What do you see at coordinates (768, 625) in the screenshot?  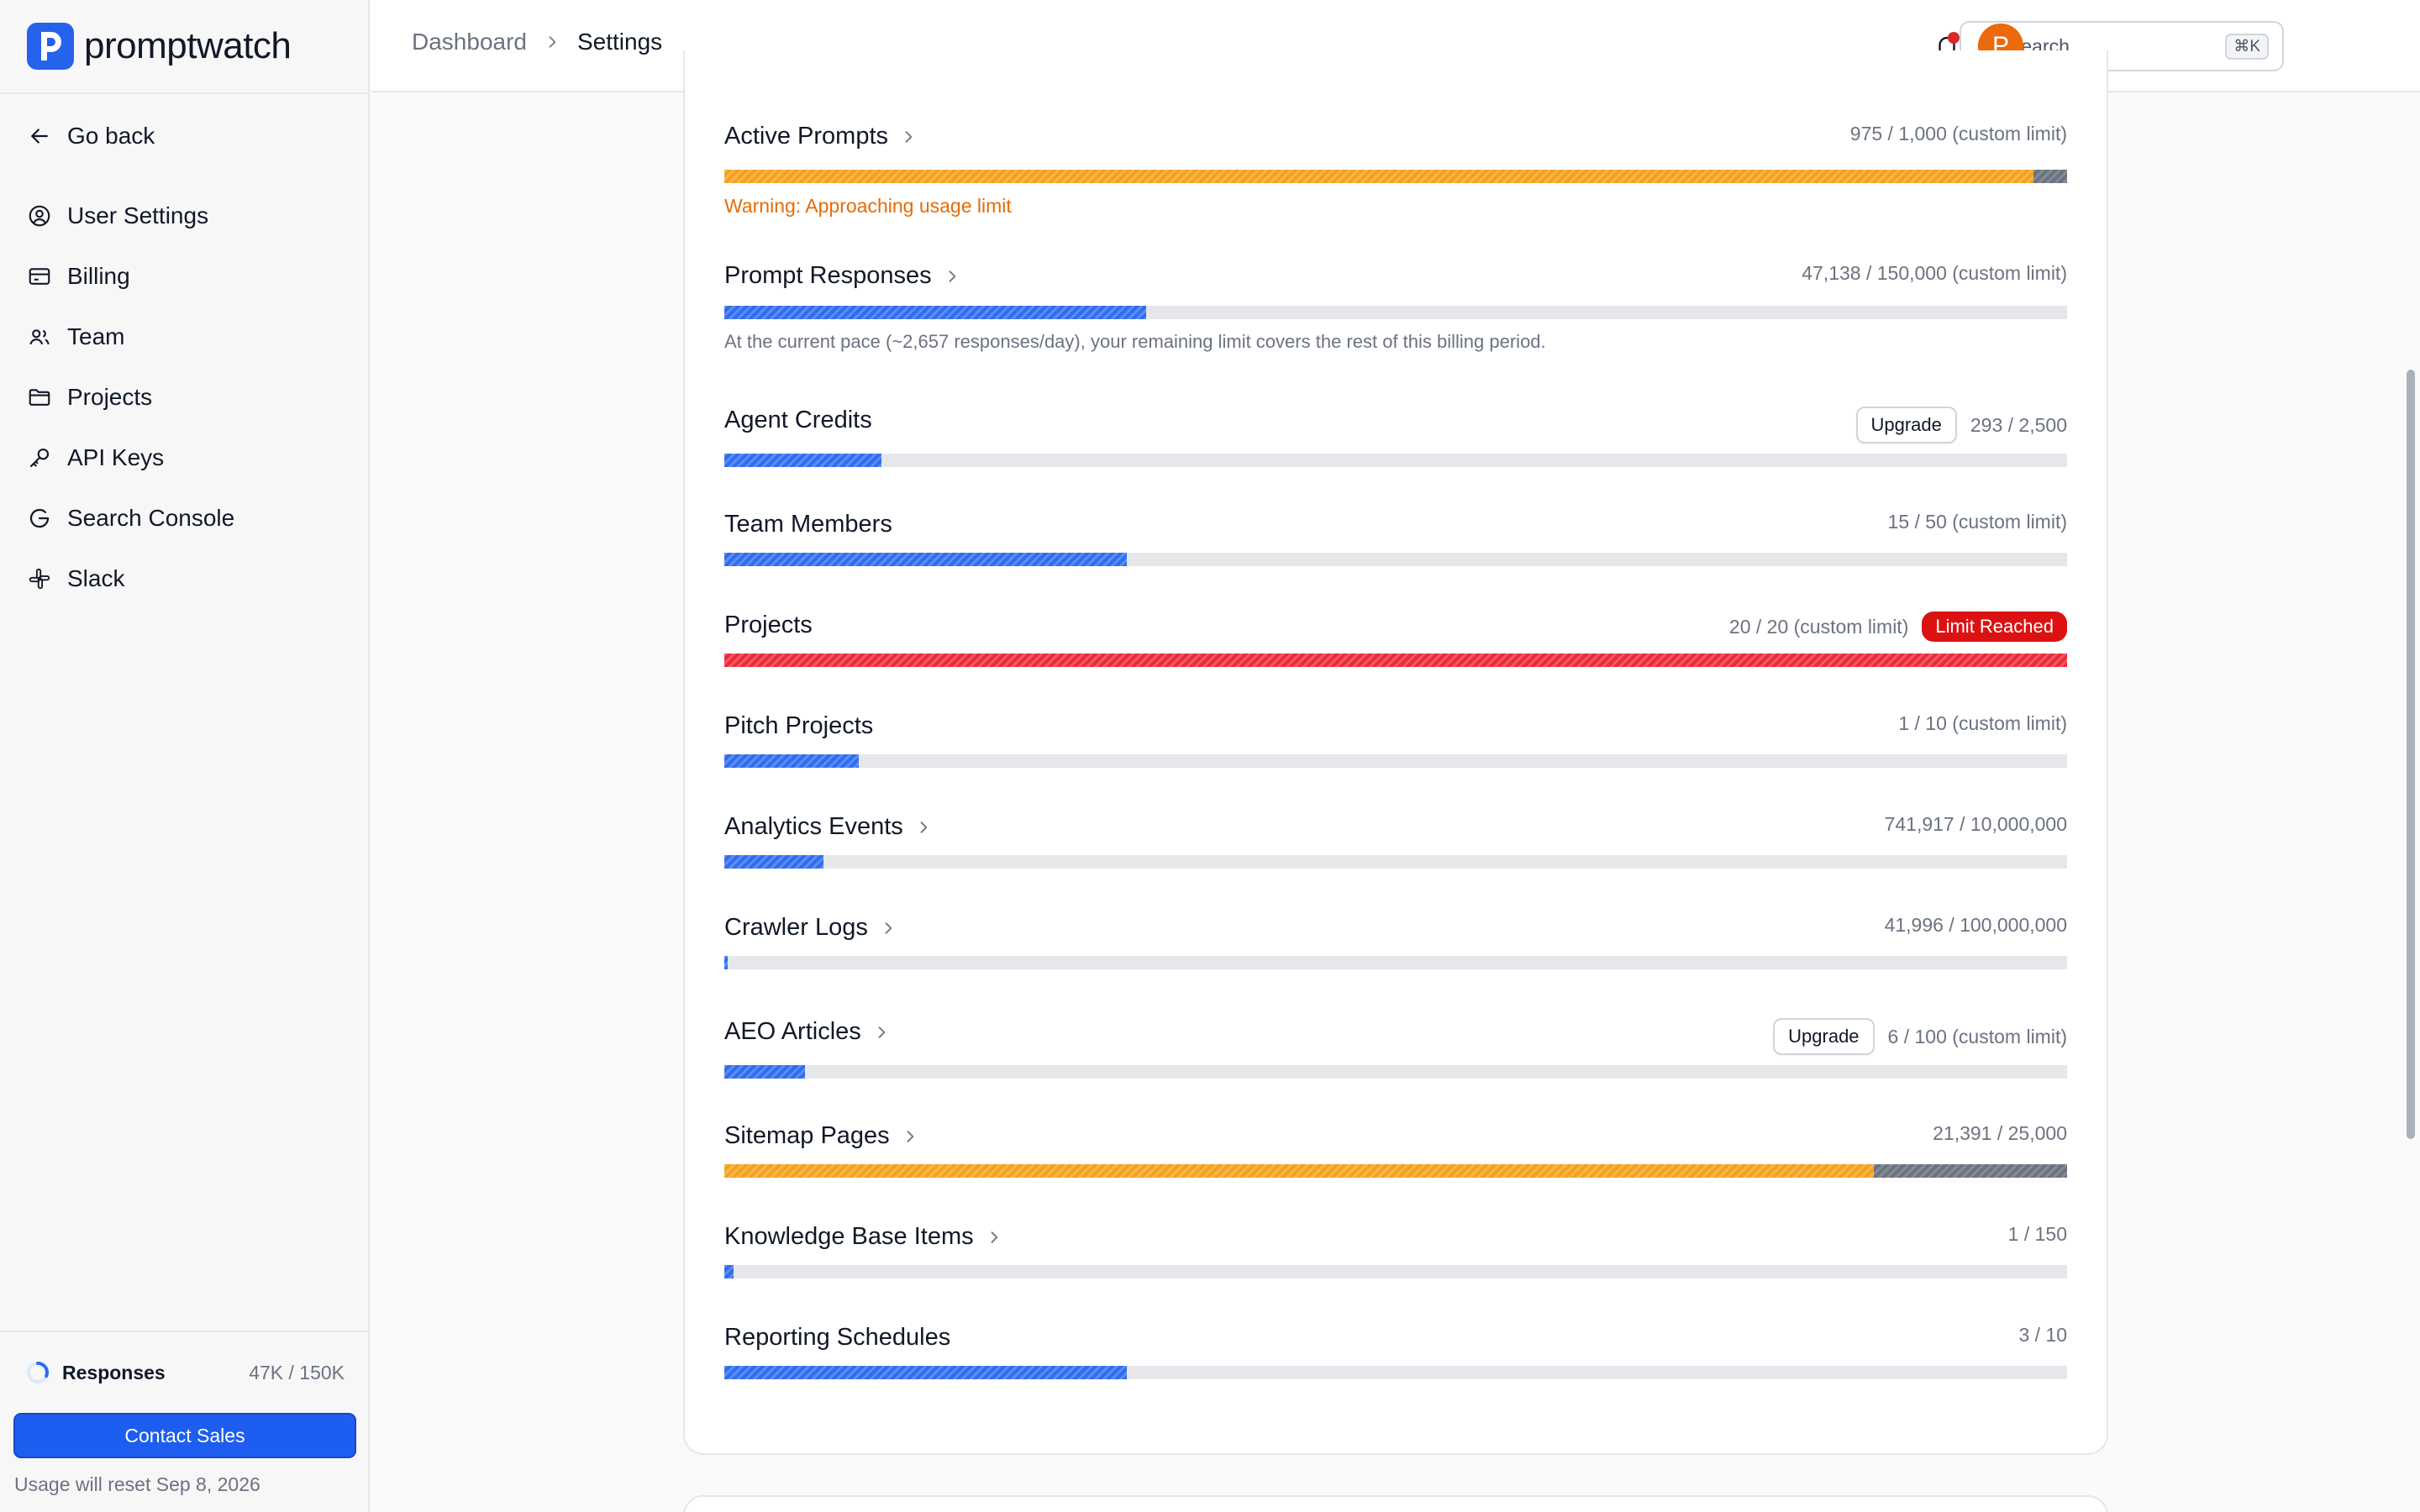 I see `usage-row-title: Projects` at bounding box center [768, 625].